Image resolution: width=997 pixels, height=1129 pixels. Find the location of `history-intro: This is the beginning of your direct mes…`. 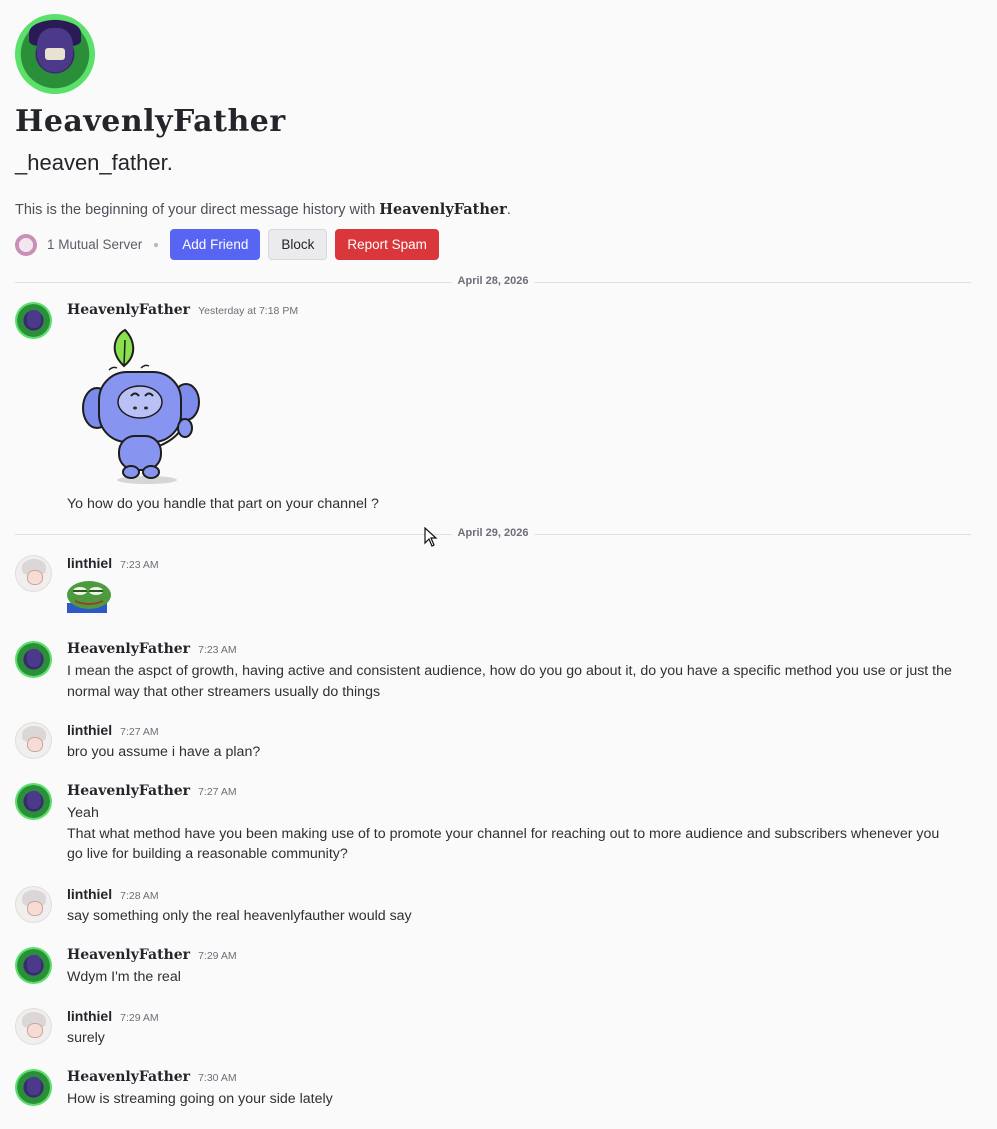

history-intro: This is the beginning of your direct mes… is located at coordinates (263, 209).